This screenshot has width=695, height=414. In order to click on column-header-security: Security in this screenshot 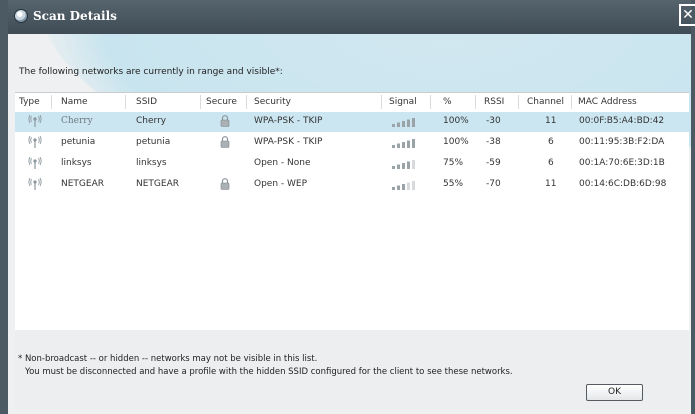, I will do `click(272, 102)`.